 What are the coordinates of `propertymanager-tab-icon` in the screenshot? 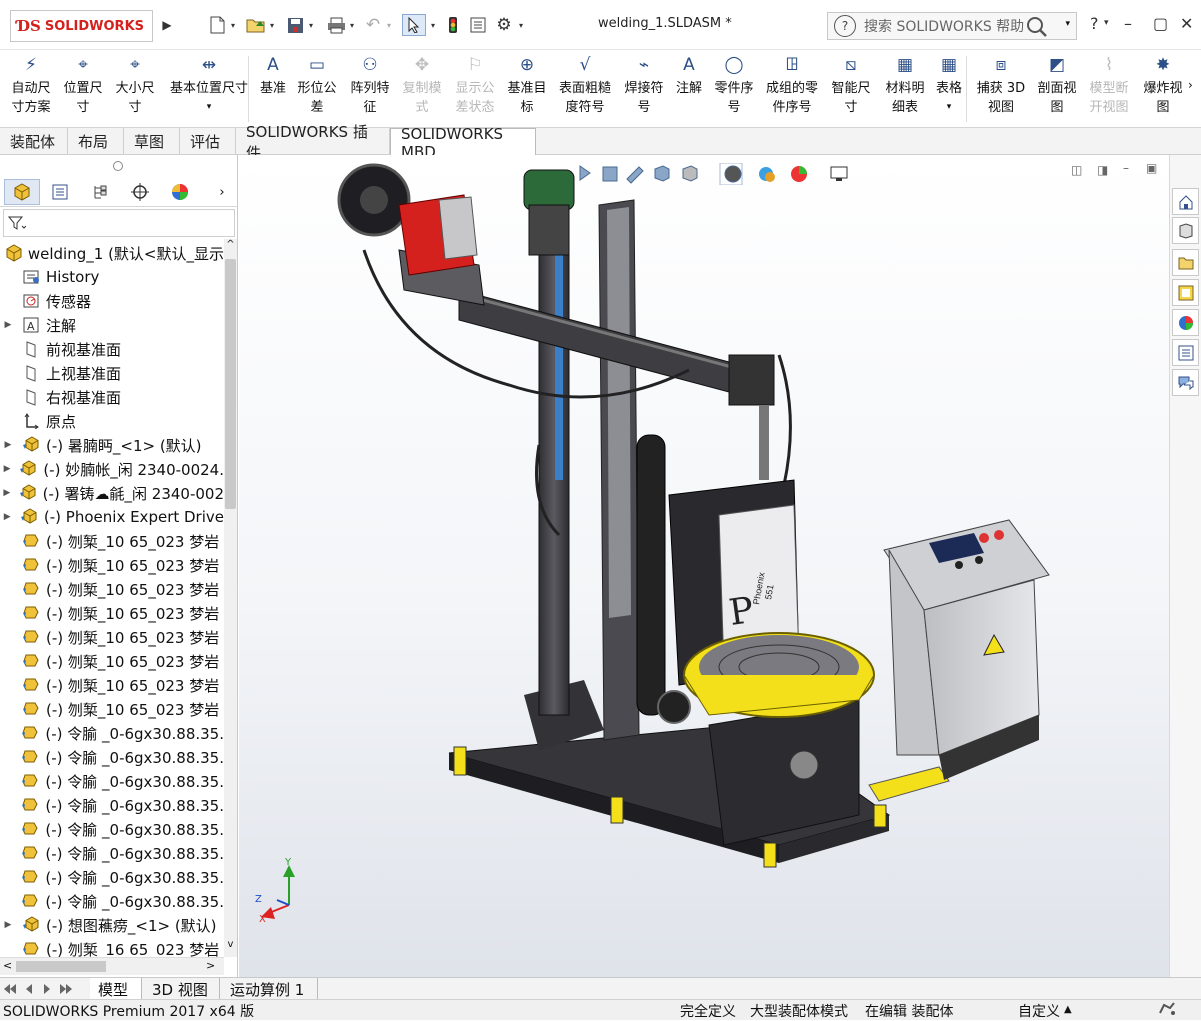 It's located at (60, 192).